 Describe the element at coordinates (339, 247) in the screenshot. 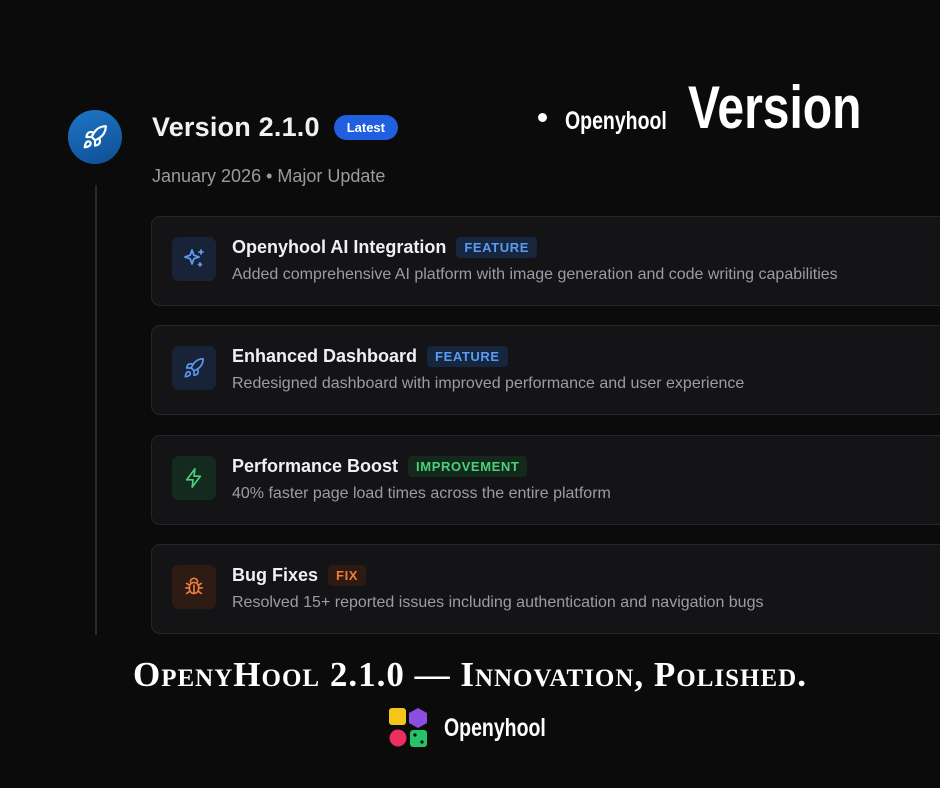

I see `card-title: Openyhool AI Integration` at that location.